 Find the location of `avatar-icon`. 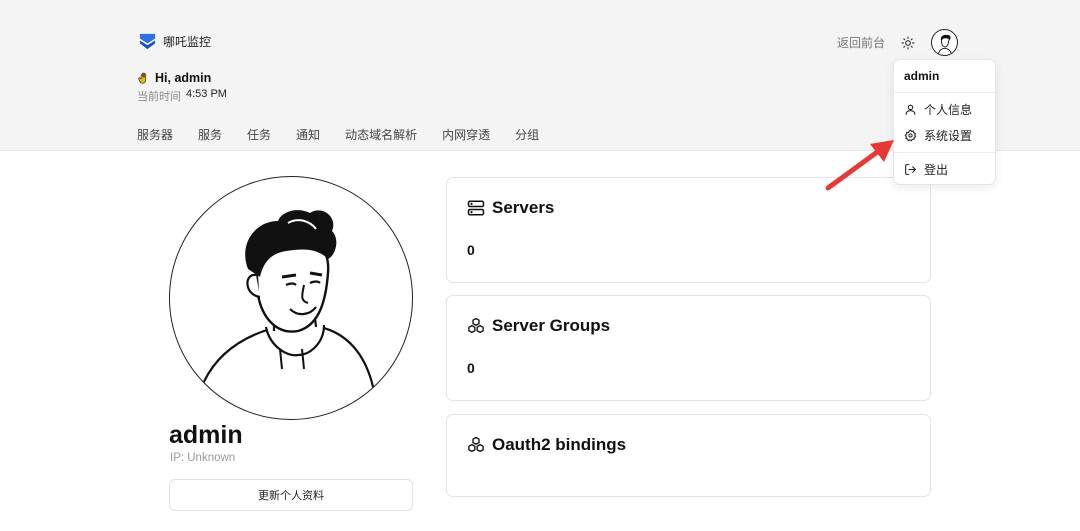

avatar-icon is located at coordinates (944, 44).